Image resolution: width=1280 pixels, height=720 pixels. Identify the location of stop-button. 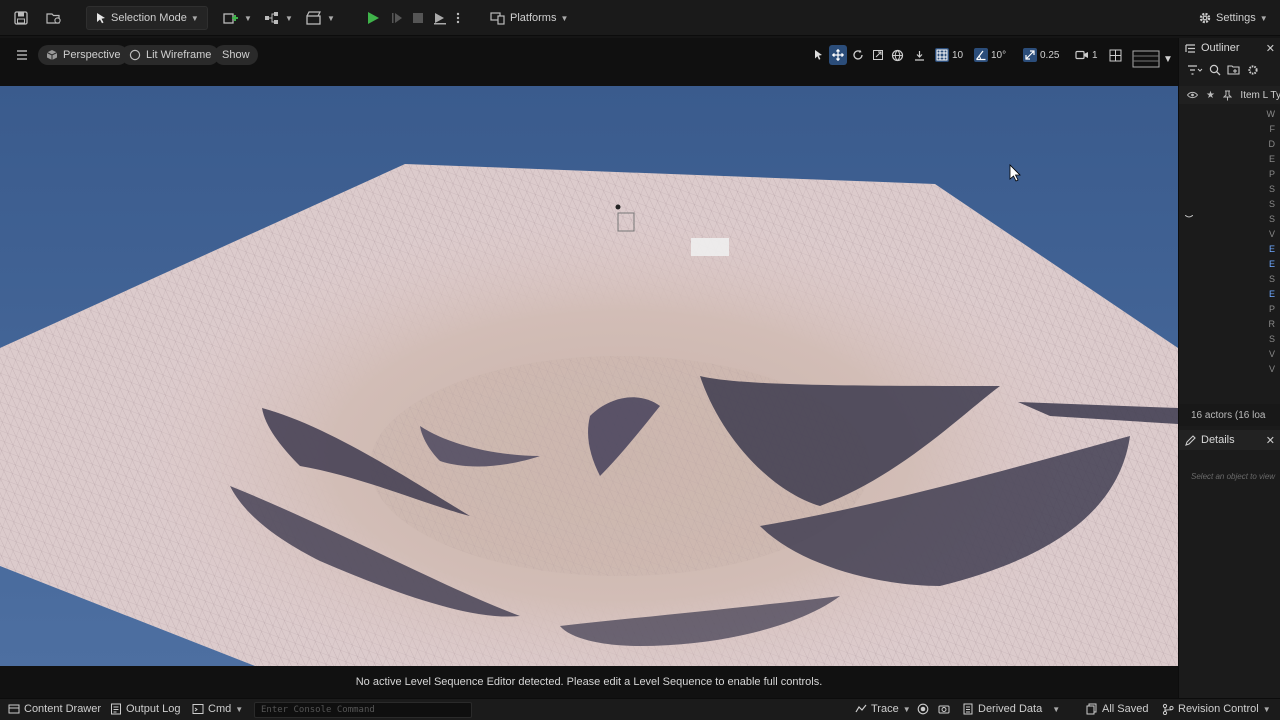
(418, 18).